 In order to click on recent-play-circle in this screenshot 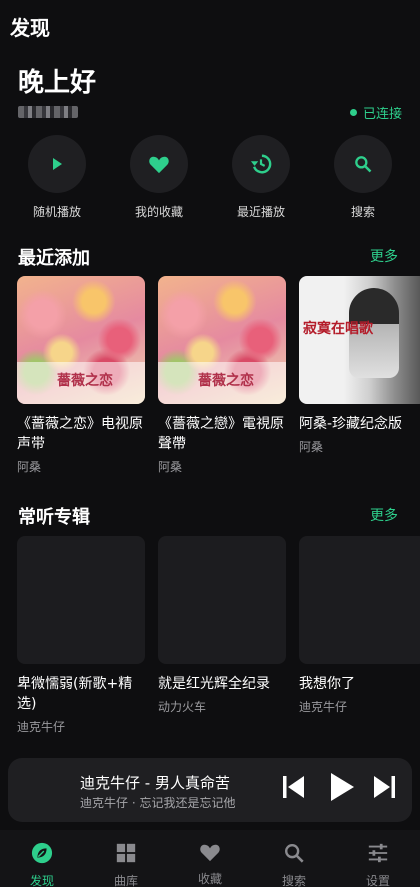, I will do `click(261, 164)`.